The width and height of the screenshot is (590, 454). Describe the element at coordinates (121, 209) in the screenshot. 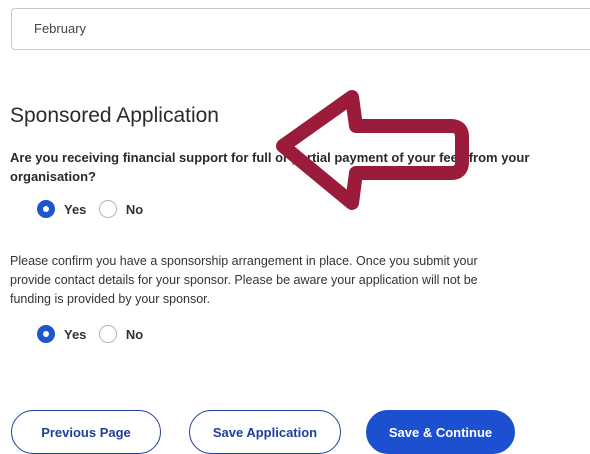

I see `financial-support-no-option: No` at that location.